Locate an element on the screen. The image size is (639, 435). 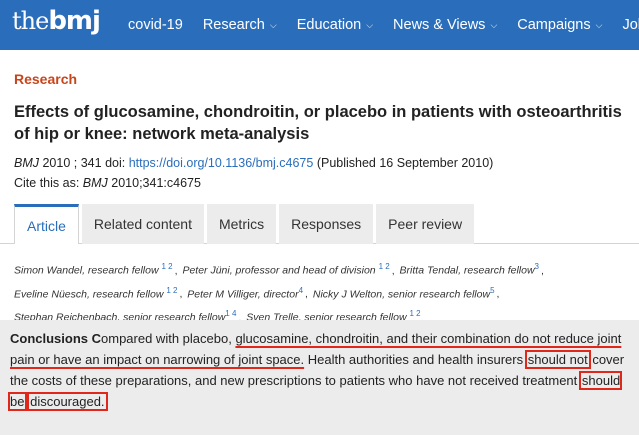
affiliation-ref: 1 4 is located at coordinates (230, 313).